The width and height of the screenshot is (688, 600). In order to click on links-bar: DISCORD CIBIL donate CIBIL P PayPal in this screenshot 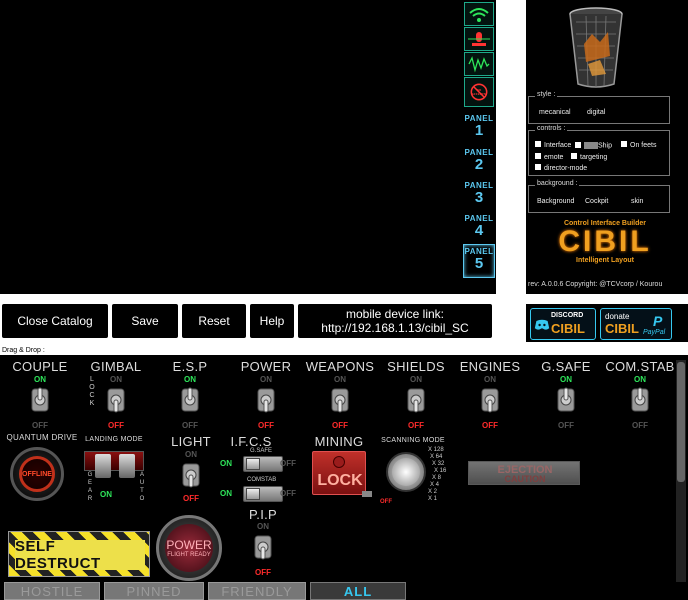, I will do `click(607, 323)`.